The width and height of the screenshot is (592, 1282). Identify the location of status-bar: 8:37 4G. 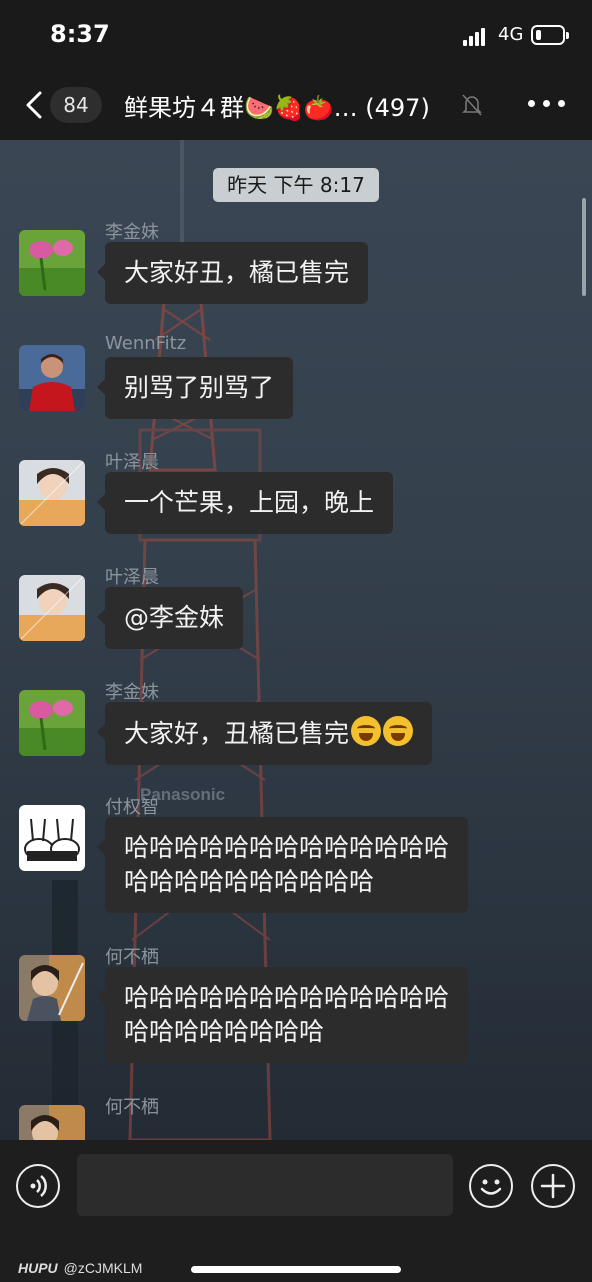
(296, 36).